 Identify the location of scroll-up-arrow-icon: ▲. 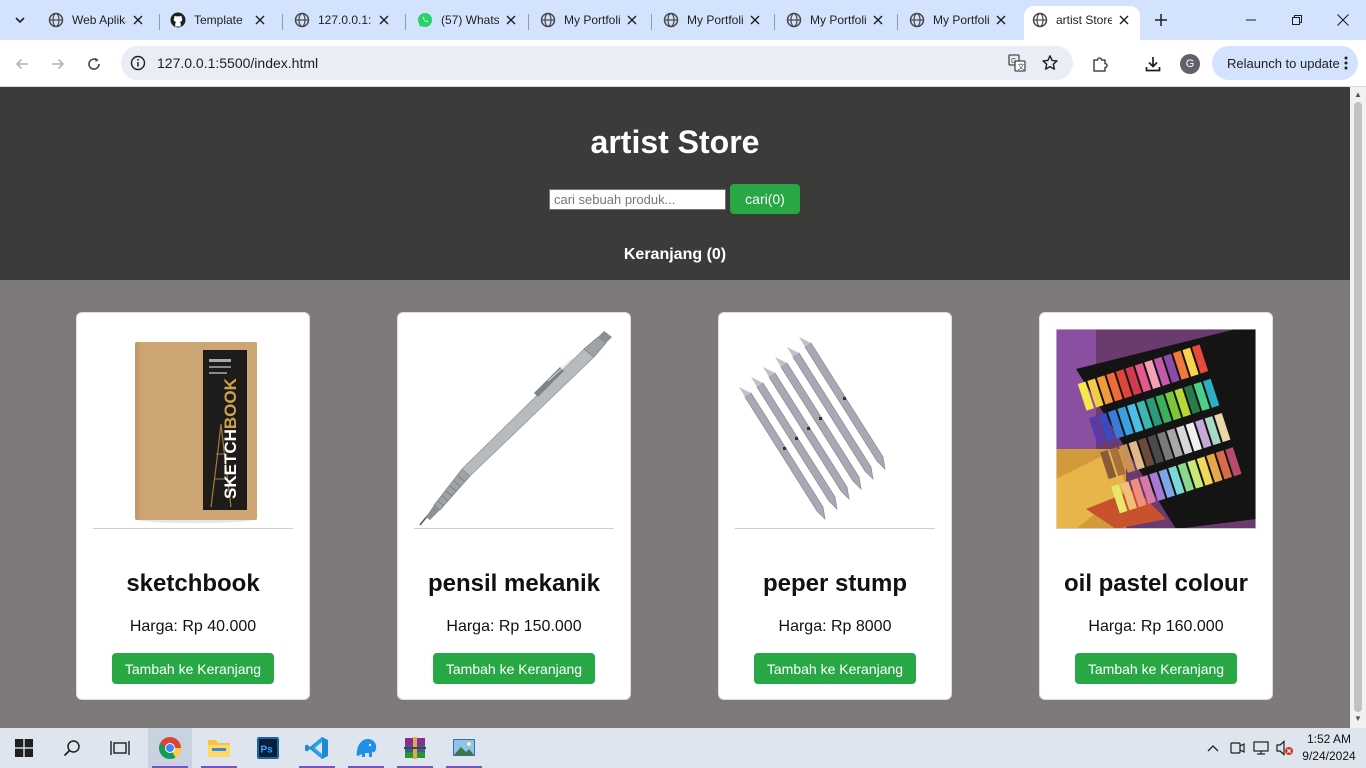
(1358, 95).